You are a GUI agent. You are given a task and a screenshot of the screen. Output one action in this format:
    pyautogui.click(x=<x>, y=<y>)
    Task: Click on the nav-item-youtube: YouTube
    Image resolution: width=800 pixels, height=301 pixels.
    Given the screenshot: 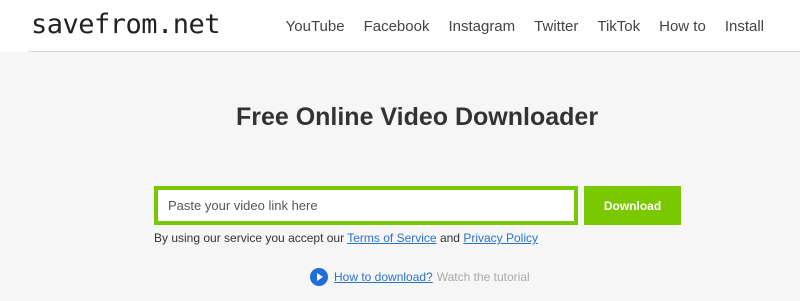 What is the action you would take?
    pyautogui.click(x=315, y=26)
    